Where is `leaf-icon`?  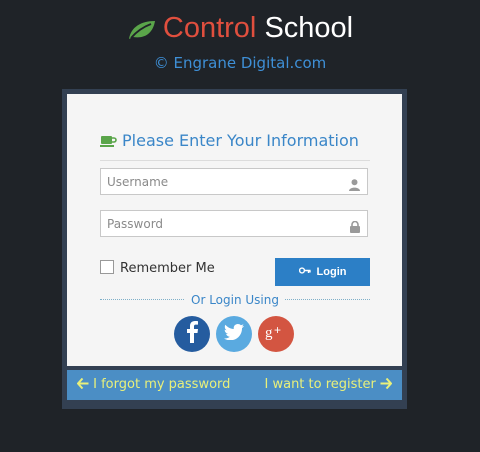
leaf-icon is located at coordinates (142, 32).